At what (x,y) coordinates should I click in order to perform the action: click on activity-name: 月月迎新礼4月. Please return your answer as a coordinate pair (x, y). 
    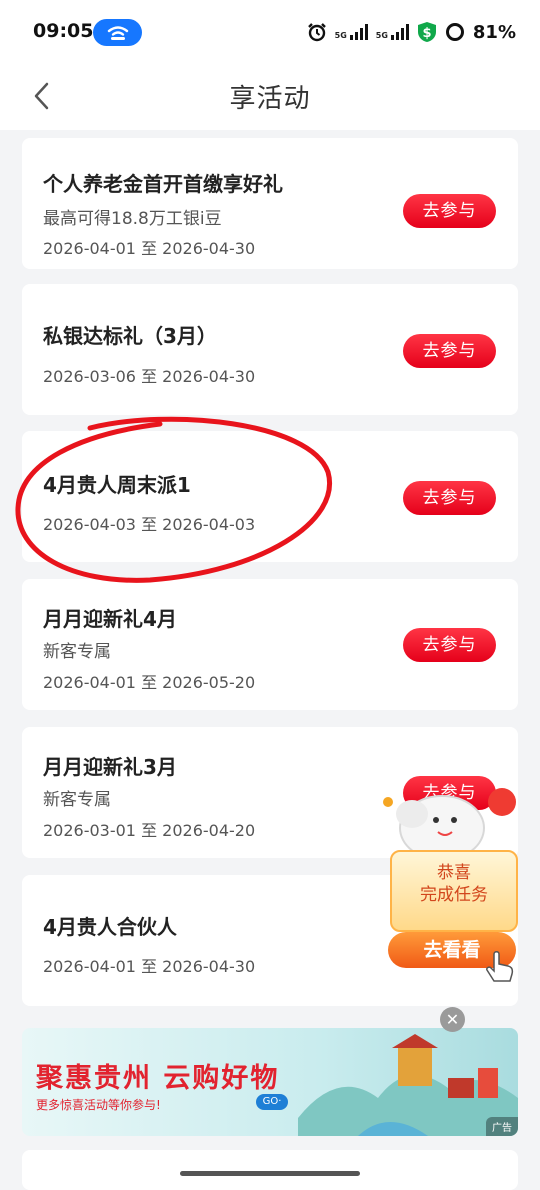
    Looking at the image, I should click on (110, 619).